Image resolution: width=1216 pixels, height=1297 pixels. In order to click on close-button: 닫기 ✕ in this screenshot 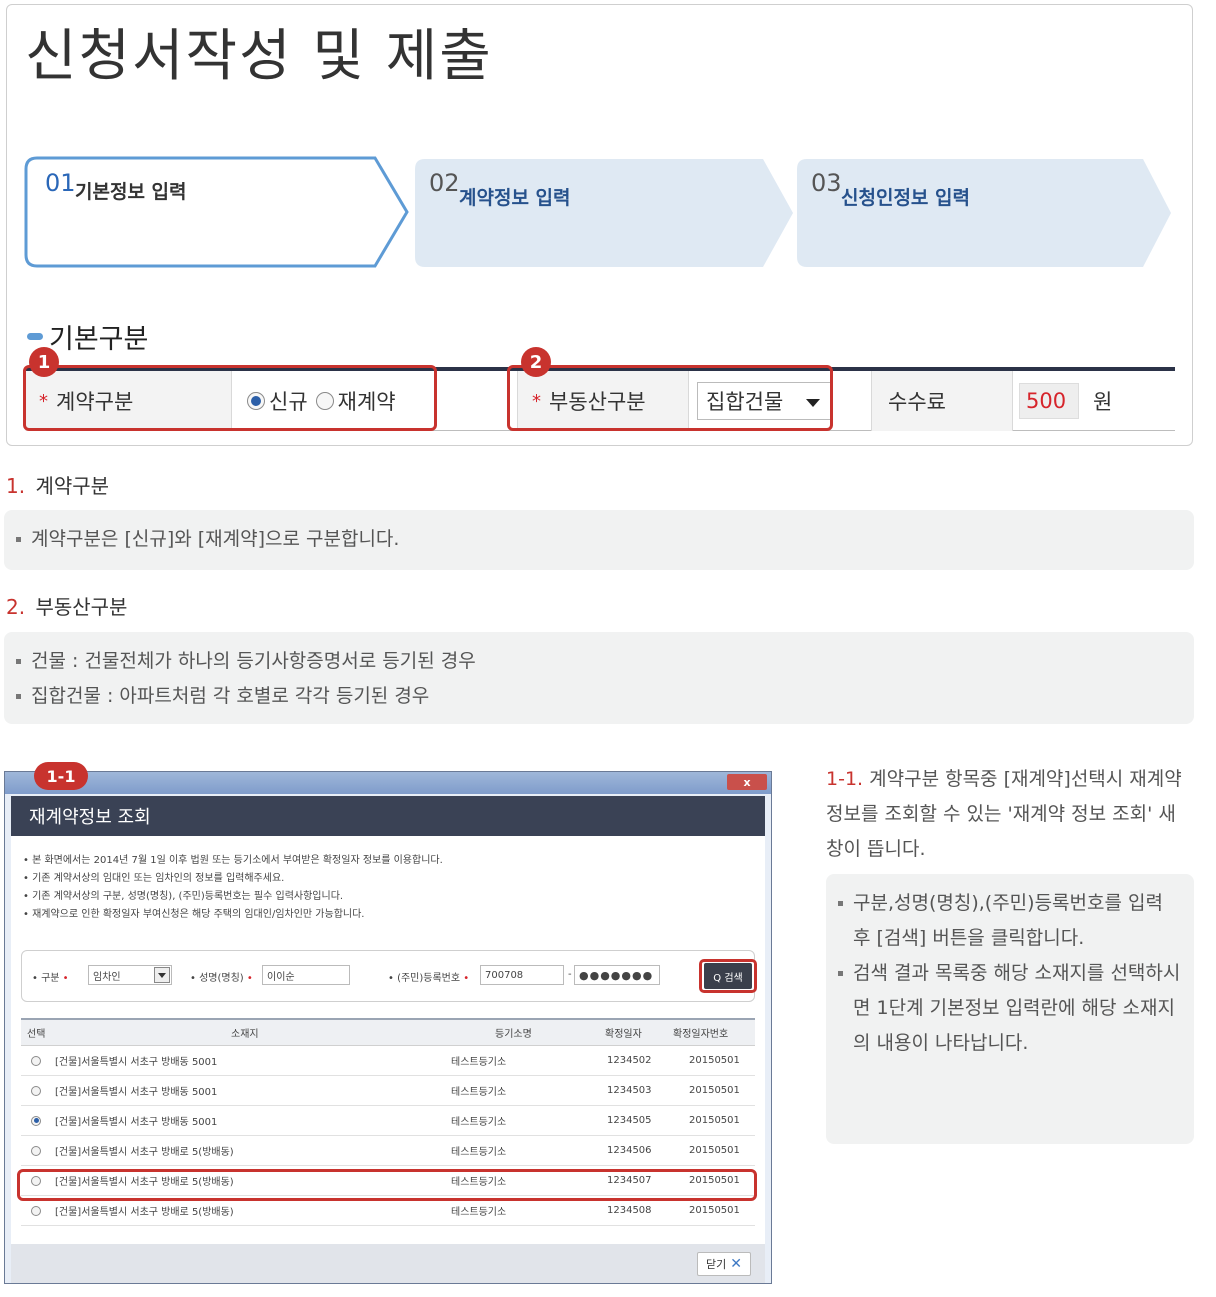, I will do `click(724, 1264)`.